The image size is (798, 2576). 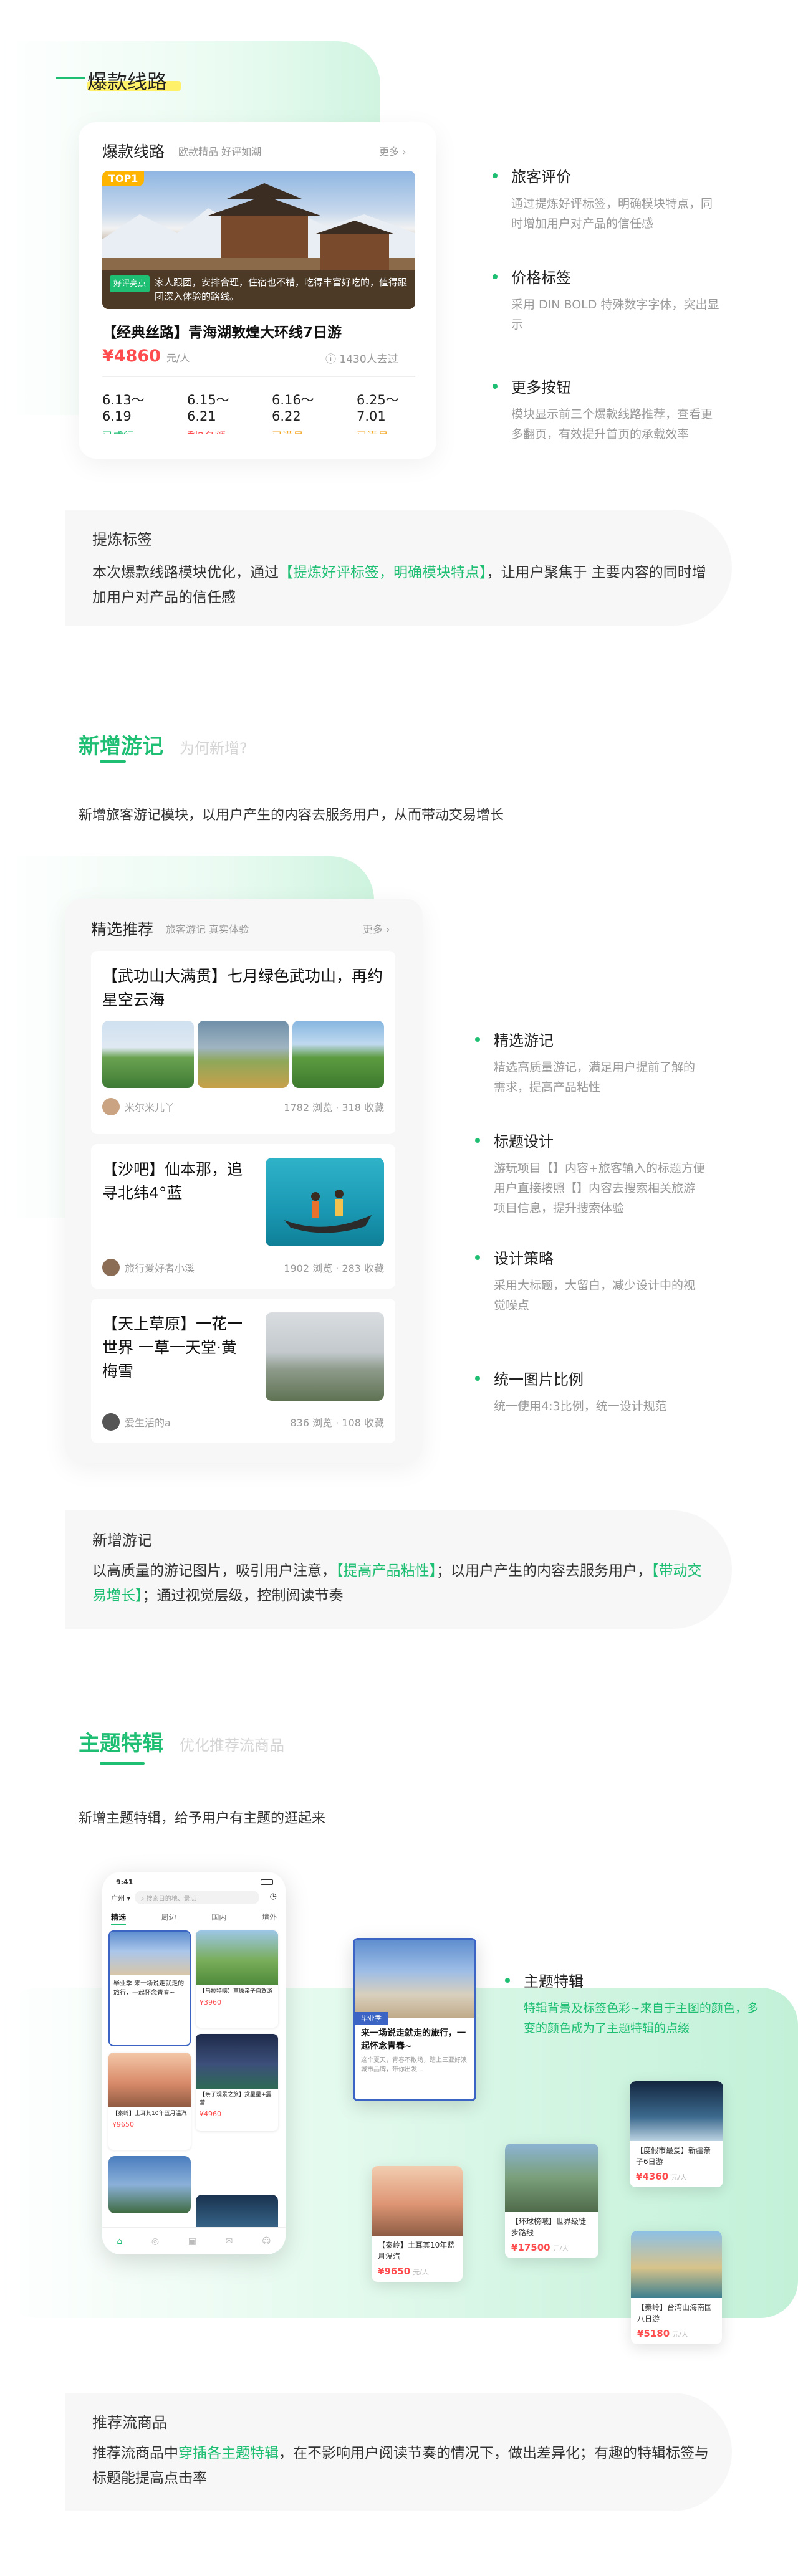 I want to click on feature-strategy: 设计策略 采用大标题，大留白，减少设计中的视觉噪点, so click(x=590, y=1280).